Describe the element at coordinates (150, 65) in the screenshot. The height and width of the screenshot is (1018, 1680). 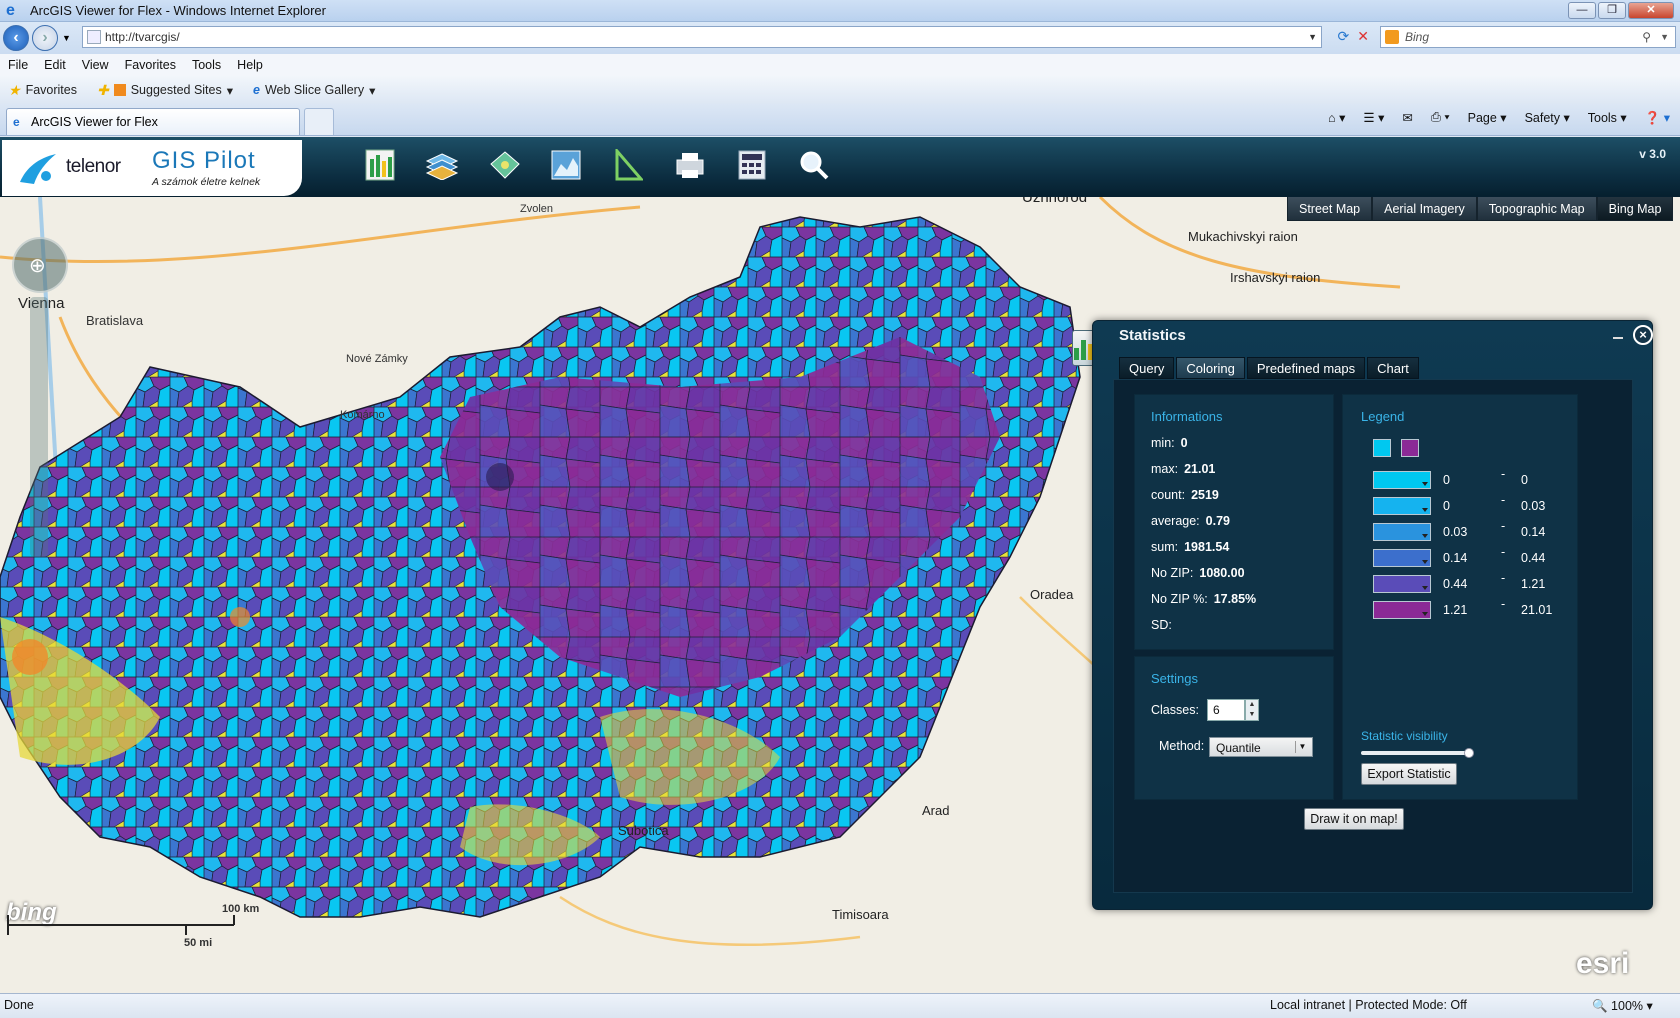
I see `menu-favorites: Favorites` at that location.